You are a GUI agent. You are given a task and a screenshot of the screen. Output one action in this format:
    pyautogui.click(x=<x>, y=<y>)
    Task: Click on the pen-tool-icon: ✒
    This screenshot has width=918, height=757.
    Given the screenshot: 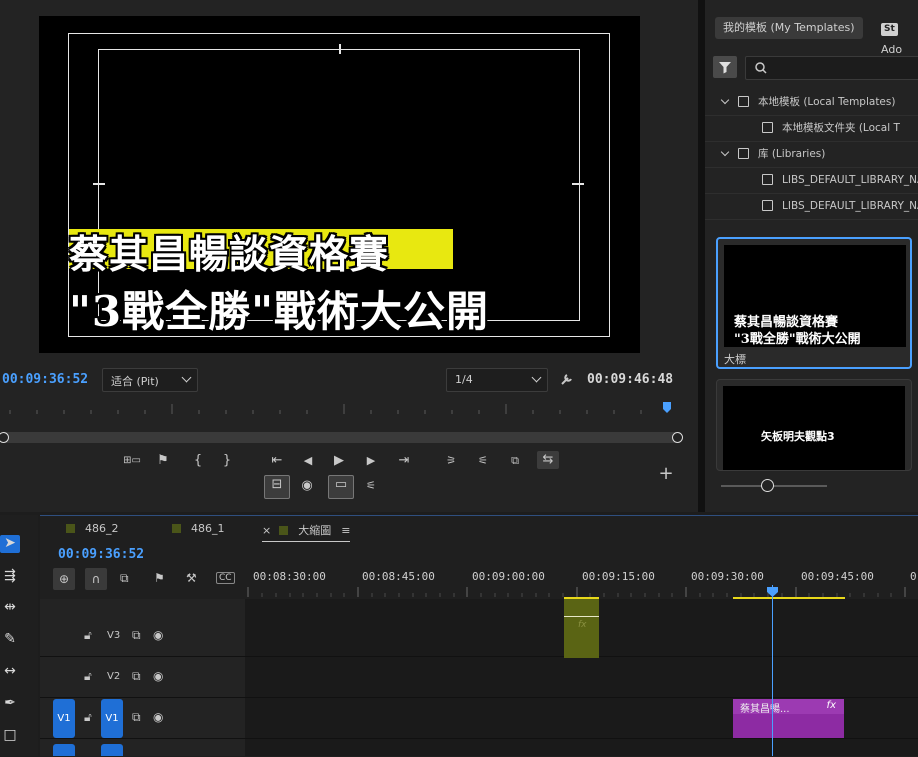 What is the action you would take?
    pyautogui.click(x=10, y=704)
    